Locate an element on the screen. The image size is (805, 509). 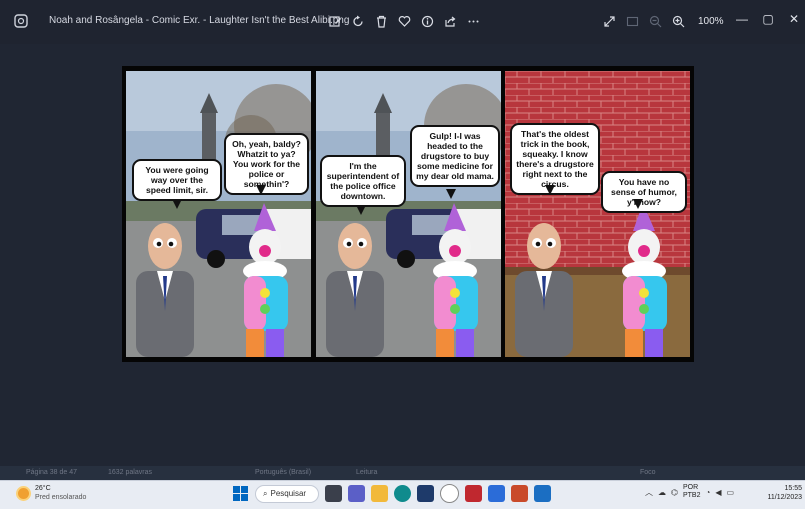
panel-1-artwork is located at coordinates (218, 214).